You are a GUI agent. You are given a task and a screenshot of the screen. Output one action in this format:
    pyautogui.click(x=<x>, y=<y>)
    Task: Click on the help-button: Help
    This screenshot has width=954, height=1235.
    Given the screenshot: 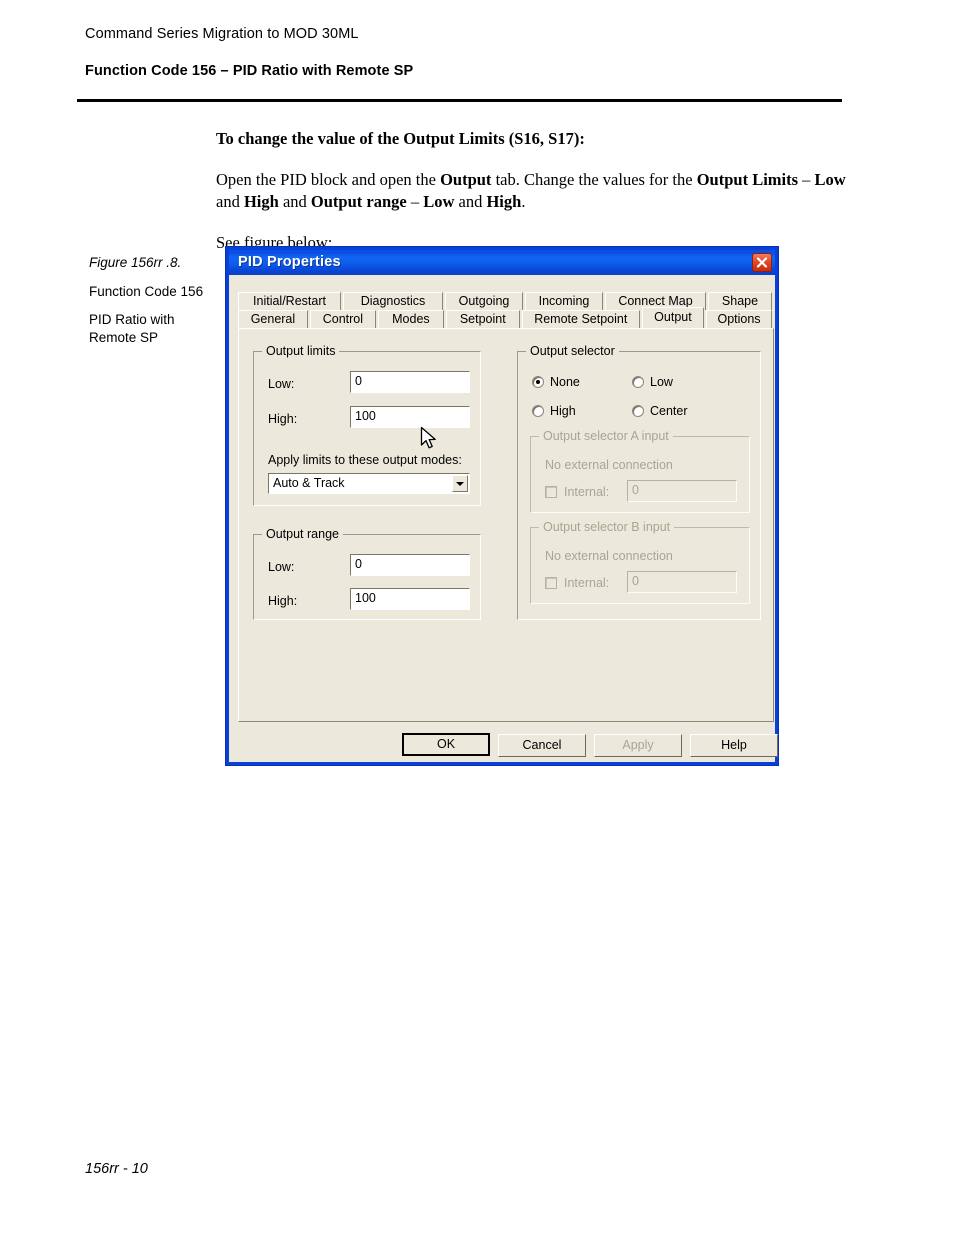 What is the action you would take?
    pyautogui.click(x=734, y=745)
    